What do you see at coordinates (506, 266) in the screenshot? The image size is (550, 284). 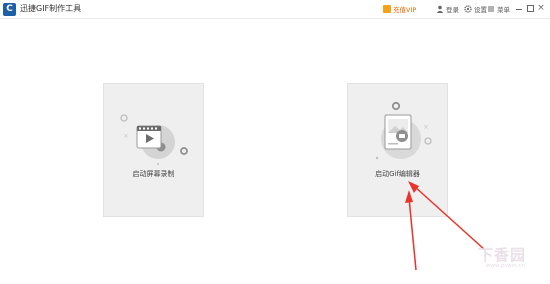 I see `watermark-url: www.pcwin.cn` at bounding box center [506, 266].